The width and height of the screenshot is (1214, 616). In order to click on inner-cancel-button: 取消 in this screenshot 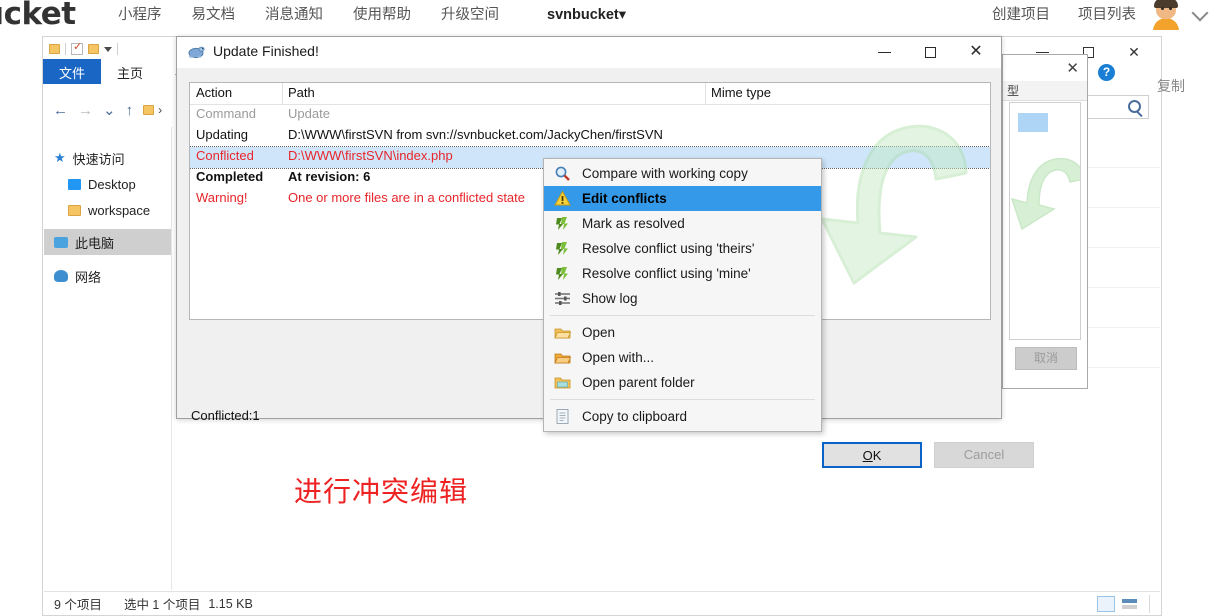, I will do `click(1046, 358)`.